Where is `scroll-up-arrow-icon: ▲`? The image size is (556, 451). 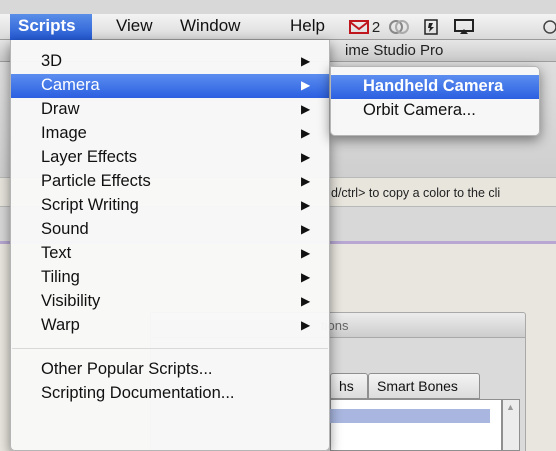
scroll-up-arrow-icon: ▲ is located at coordinates (510, 407).